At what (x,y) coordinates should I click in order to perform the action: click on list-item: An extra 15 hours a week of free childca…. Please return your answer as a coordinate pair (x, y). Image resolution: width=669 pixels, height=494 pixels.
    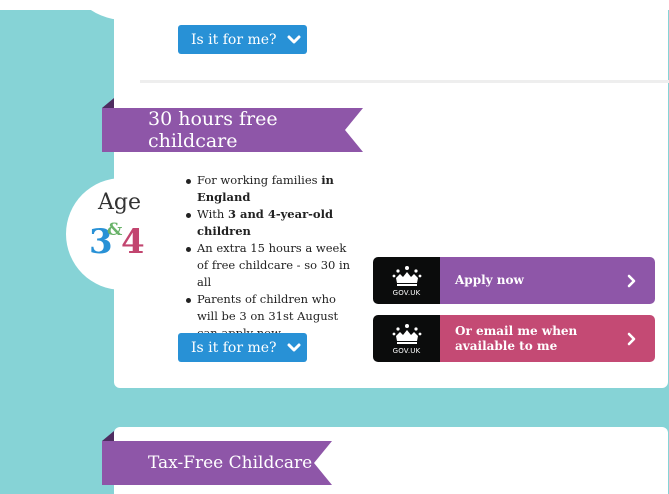
    Looking at the image, I should click on (271, 265).